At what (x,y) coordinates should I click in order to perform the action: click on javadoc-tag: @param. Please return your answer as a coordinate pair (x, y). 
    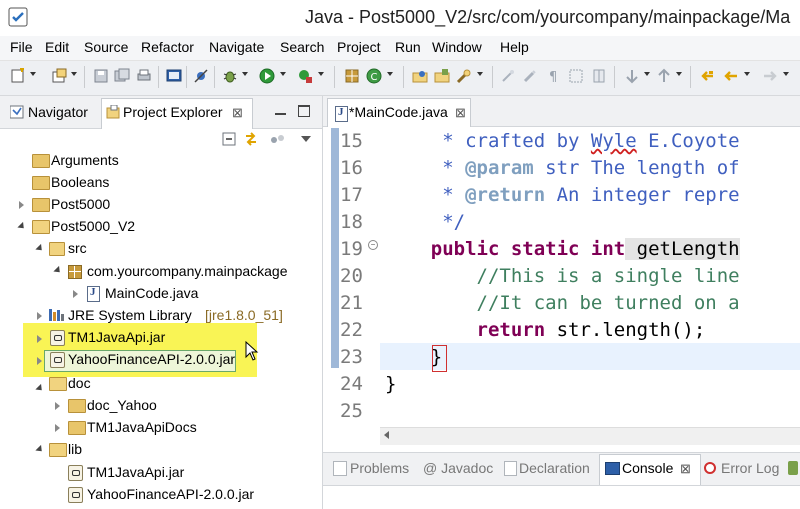
    Looking at the image, I should click on (499, 168).